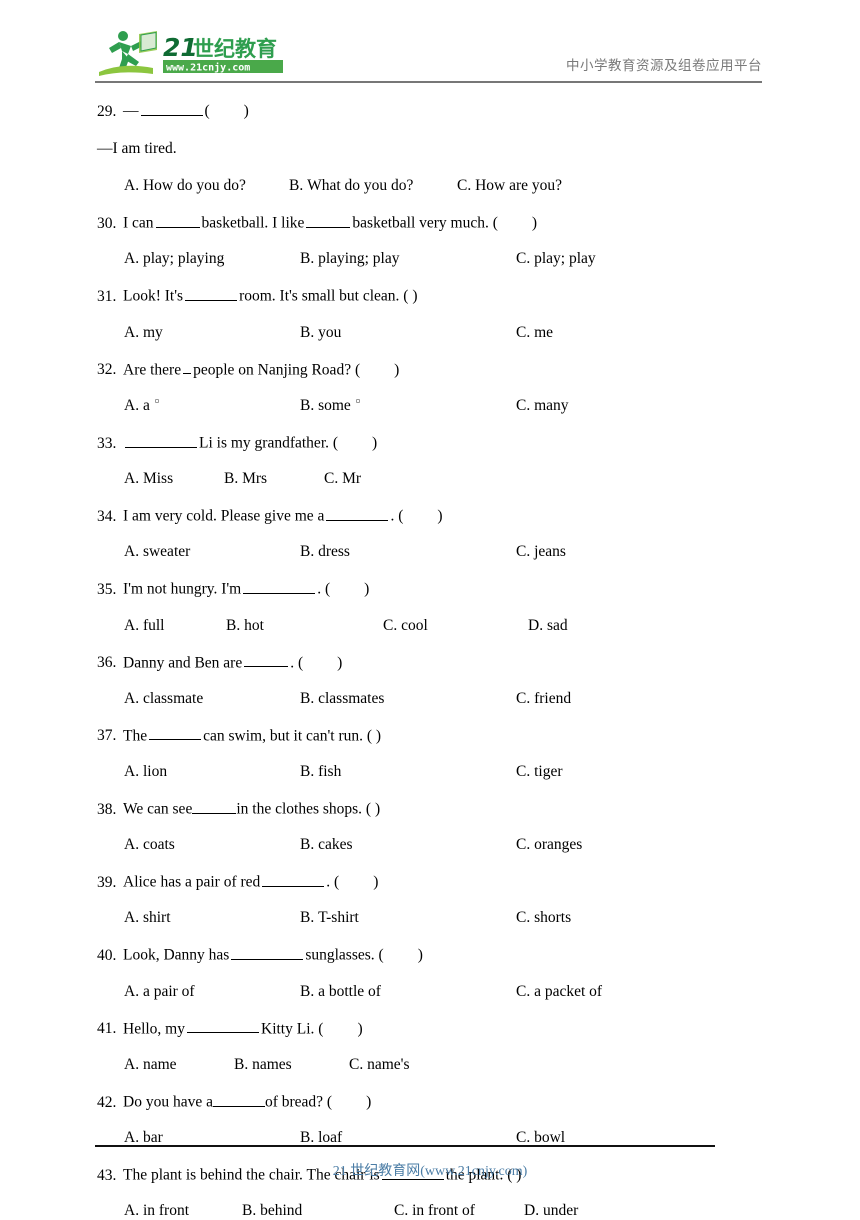  I want to click on option-b: B. What do you do?, so click(373, 186).